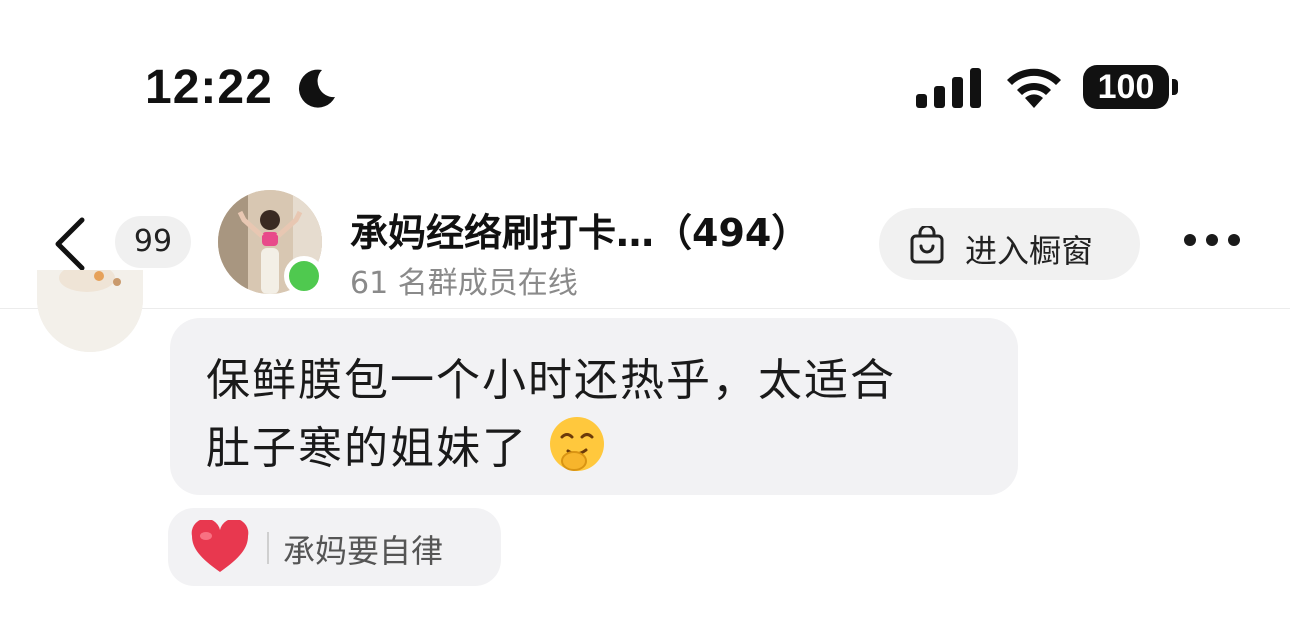  Describe the element at coordinates (316, 88) in the screenshot. I see `moon-icon` at that location.